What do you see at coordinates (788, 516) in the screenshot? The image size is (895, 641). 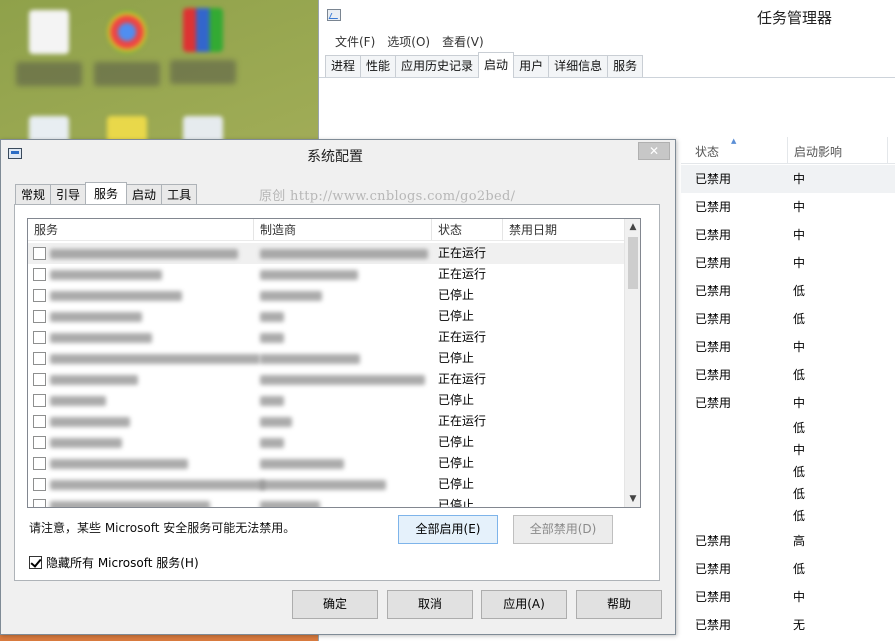 I see `startup-row: 低` at bounding box center [788, 516].